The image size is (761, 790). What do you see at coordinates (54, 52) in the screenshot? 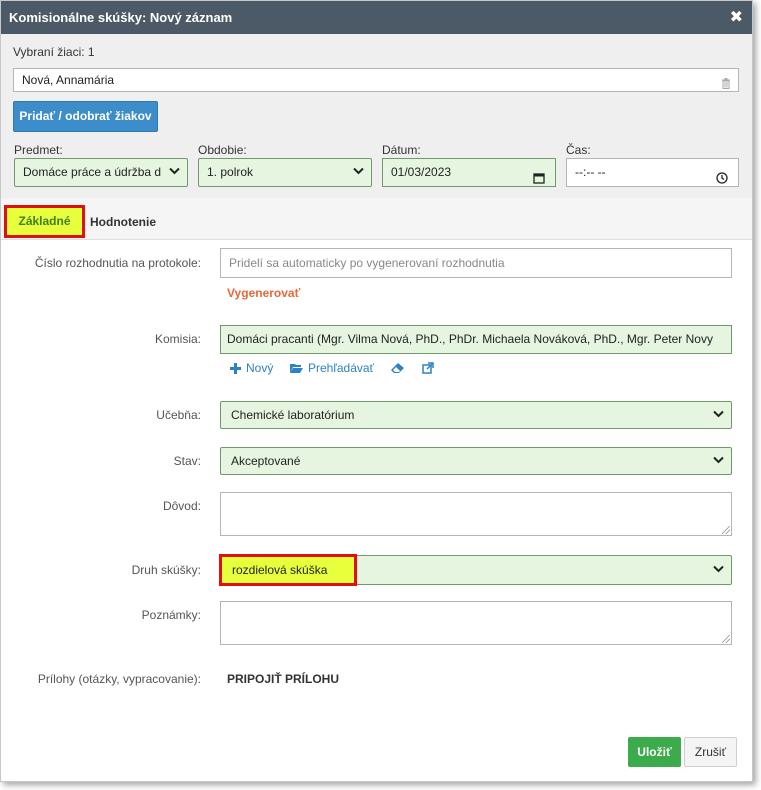
I see `selected-students-label: Vybraní žiaci: 1` at bounding box center [54, 52].